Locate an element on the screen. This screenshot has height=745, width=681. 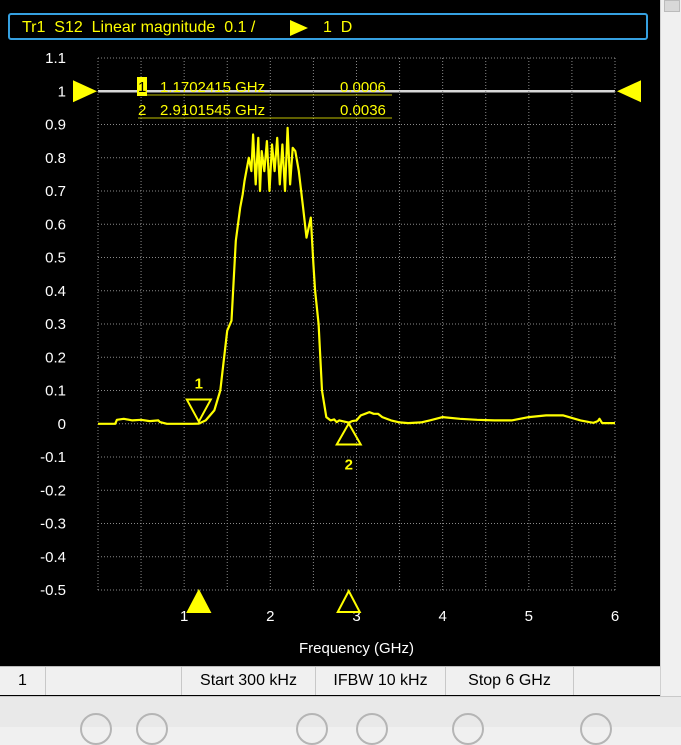
scrollbar-thumb is located at coordinates (672, 6).